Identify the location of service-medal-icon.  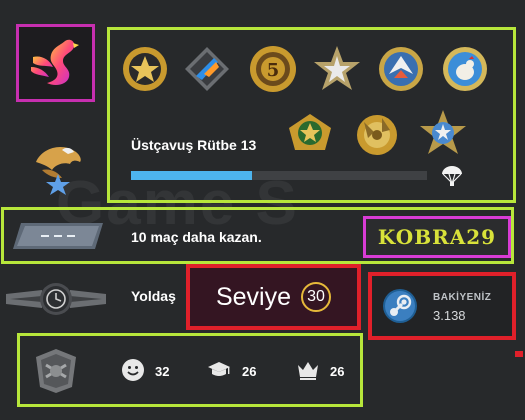
(56, 299).